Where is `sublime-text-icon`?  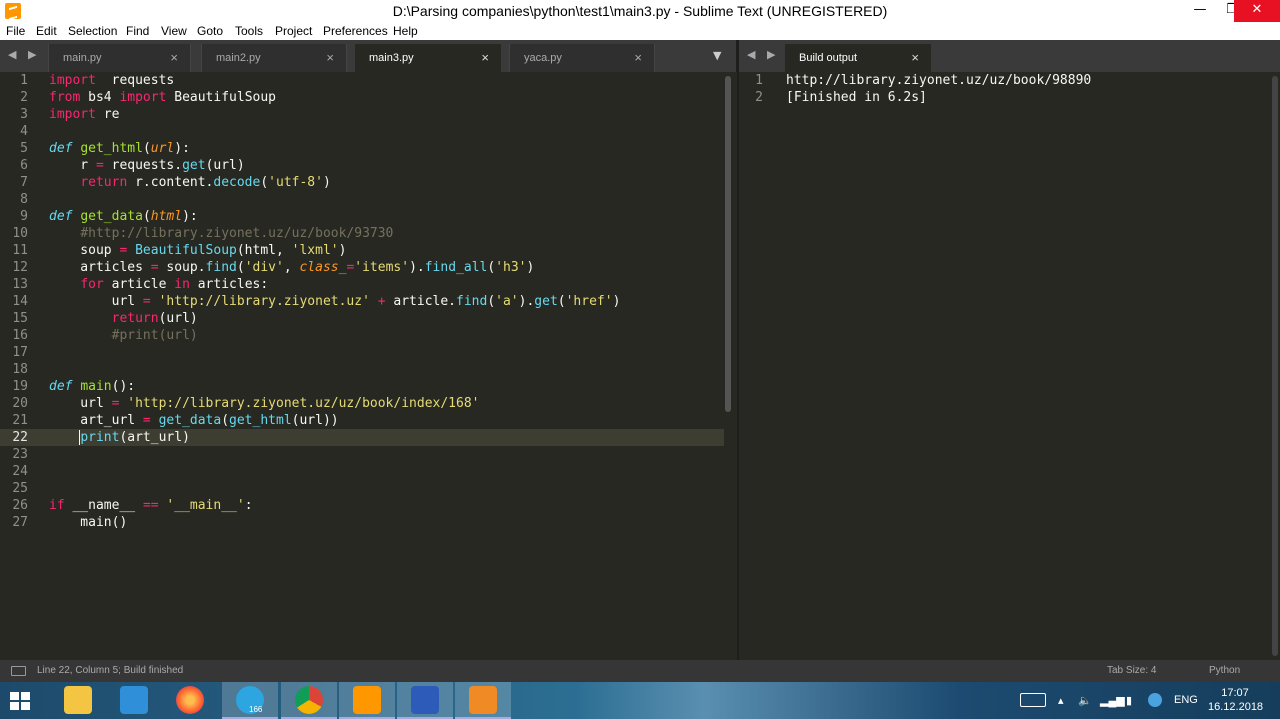 sublime-text-icon is located at coordinates (367, 700).